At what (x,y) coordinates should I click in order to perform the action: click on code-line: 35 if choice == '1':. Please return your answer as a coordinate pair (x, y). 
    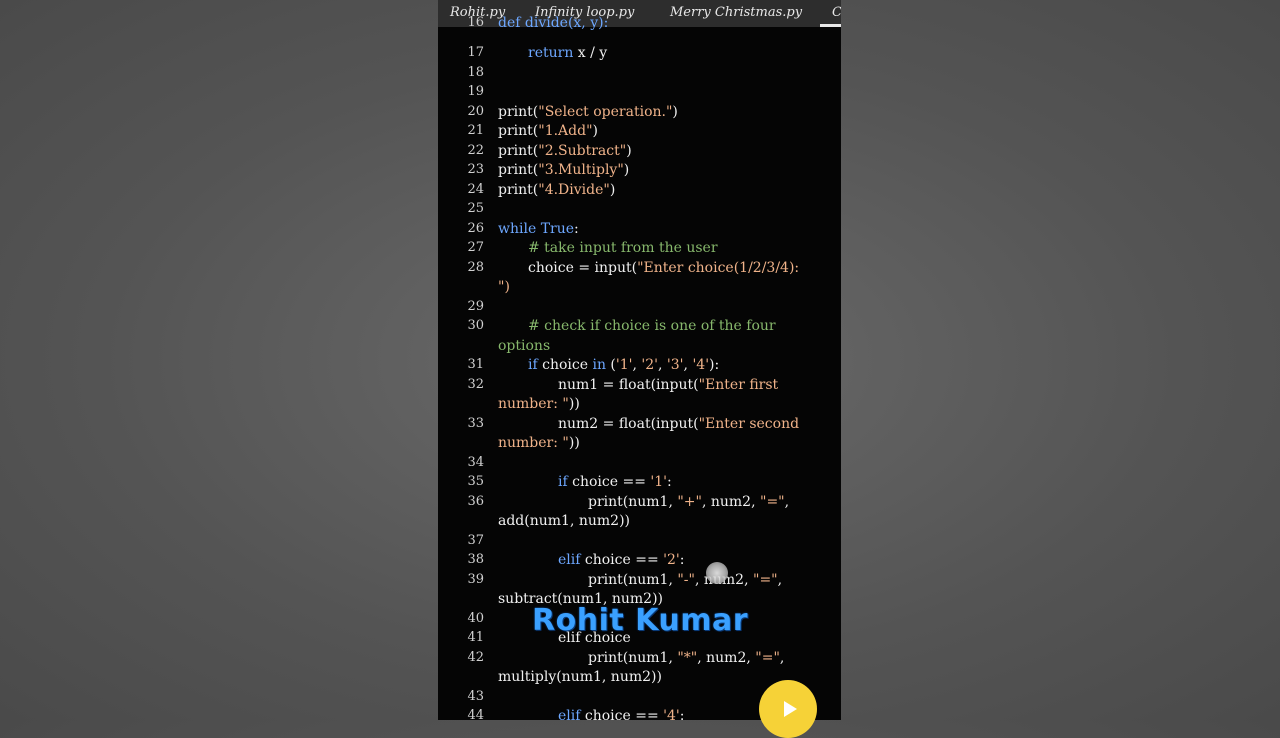
    Looking at the image, I should click on (639, 484).